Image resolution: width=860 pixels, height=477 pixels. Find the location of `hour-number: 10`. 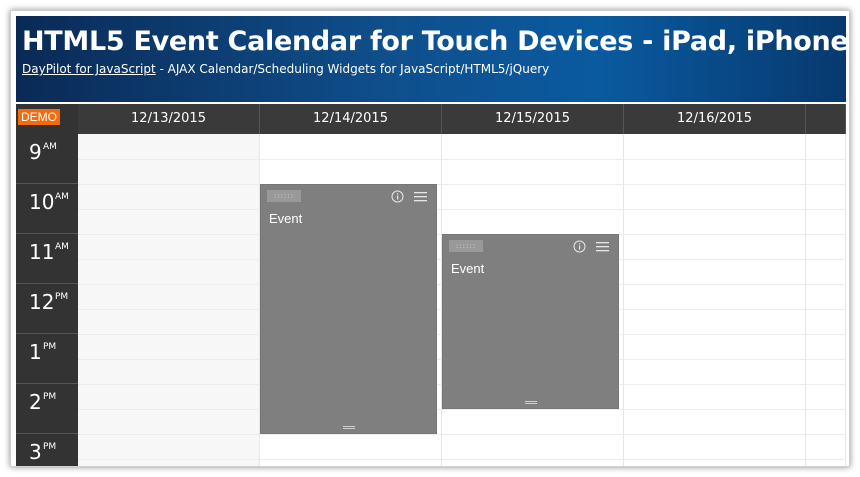

hour-number: 10 is located at coordinates (42, 202).